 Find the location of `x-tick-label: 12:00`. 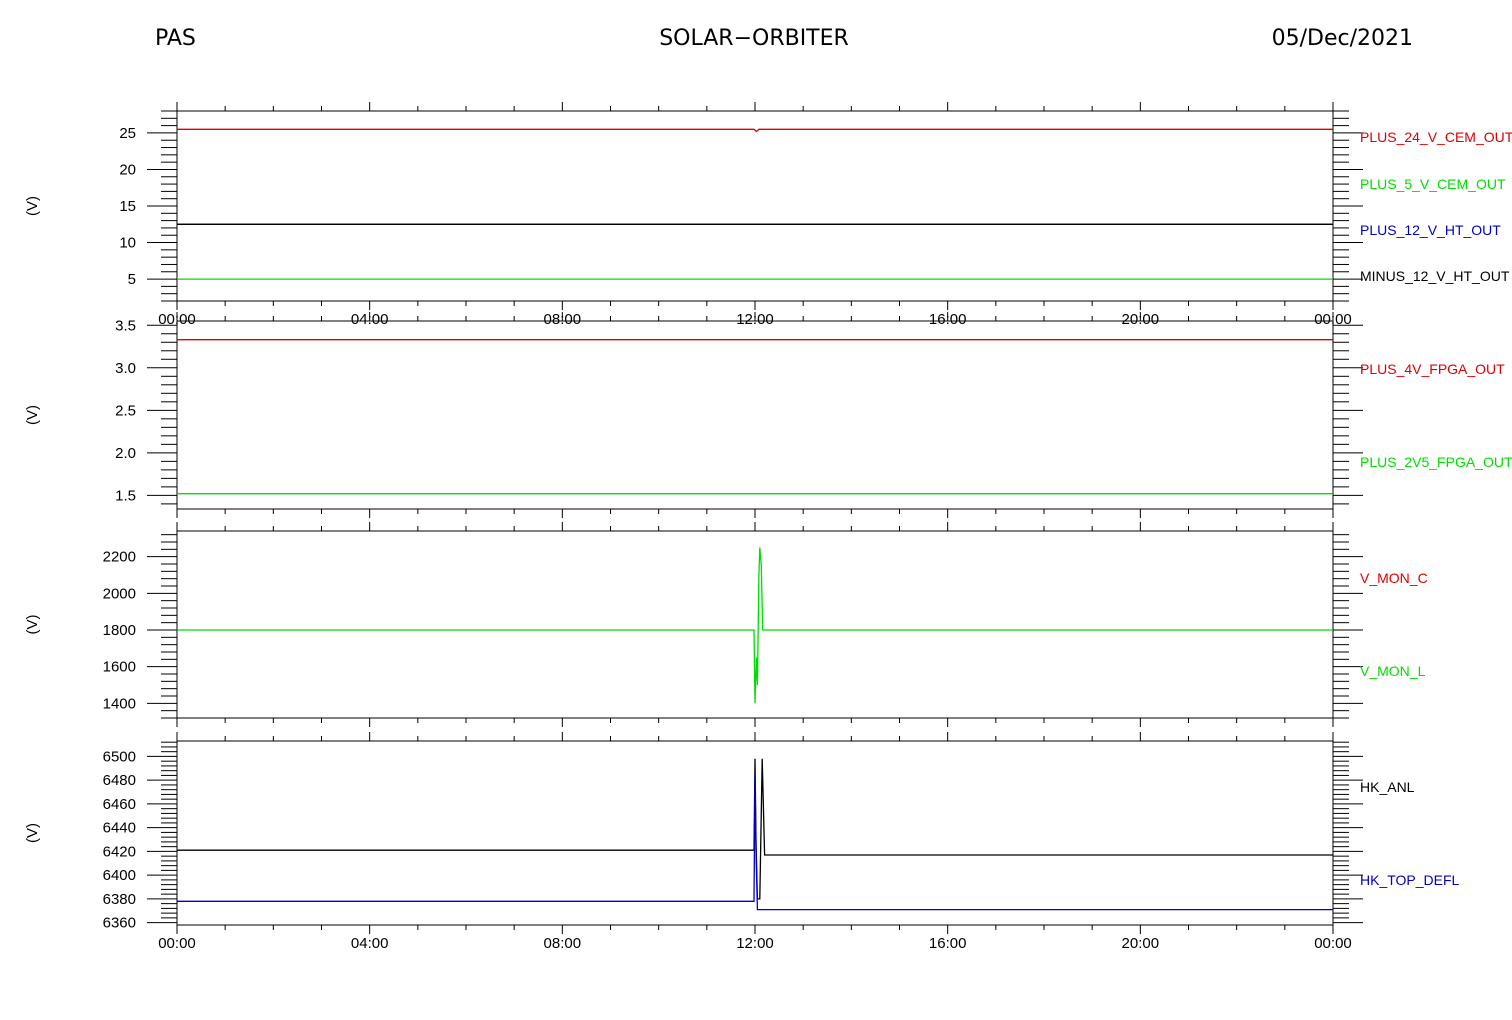

x-tick-label: 12:00 is located at coordinates (755, 943).